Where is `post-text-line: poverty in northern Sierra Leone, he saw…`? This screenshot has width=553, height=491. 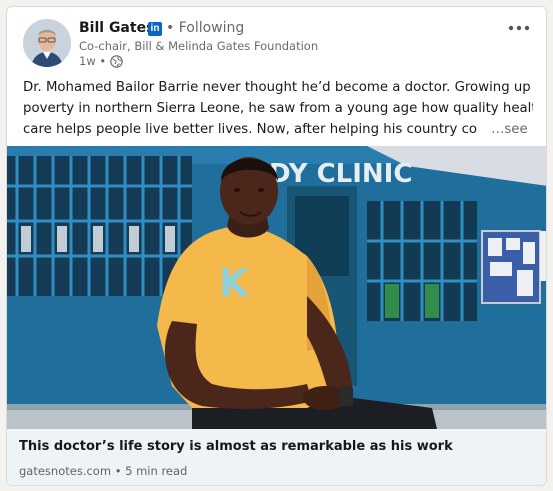 post-text-line: poverty in northern Sierra Leone, he saw… is located at coordinates (278, 108).